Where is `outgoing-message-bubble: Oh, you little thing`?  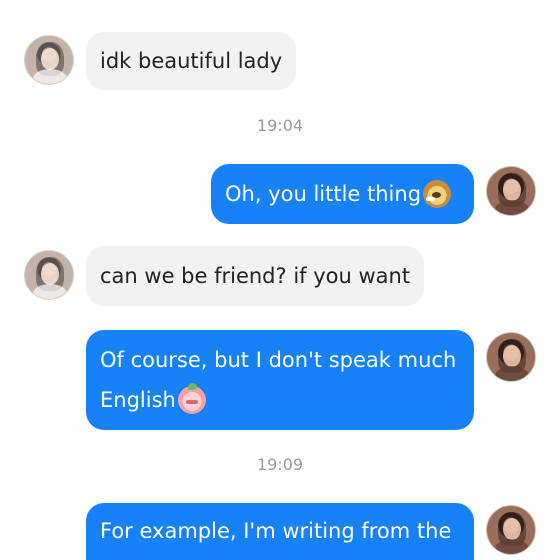
outgoing-message-bubble: Oh, you little thing is located at coordinates (342, 194).